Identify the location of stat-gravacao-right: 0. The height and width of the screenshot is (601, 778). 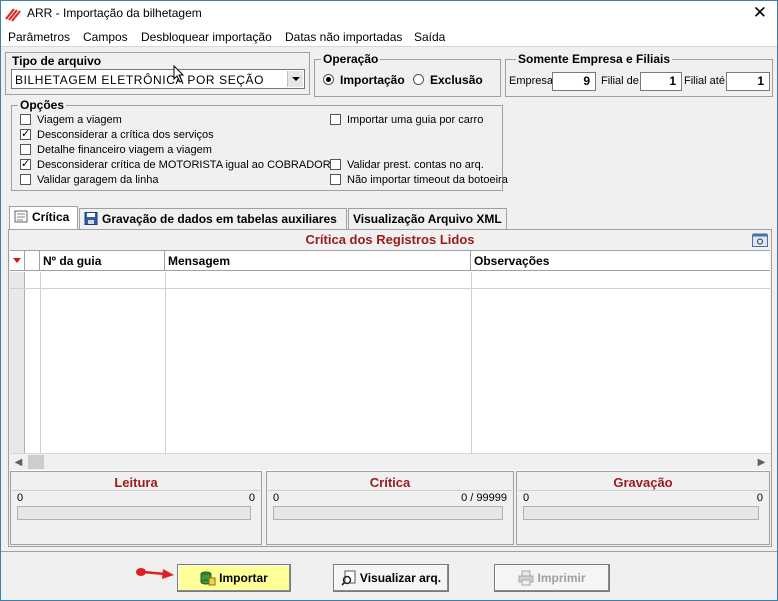
(759, 498).